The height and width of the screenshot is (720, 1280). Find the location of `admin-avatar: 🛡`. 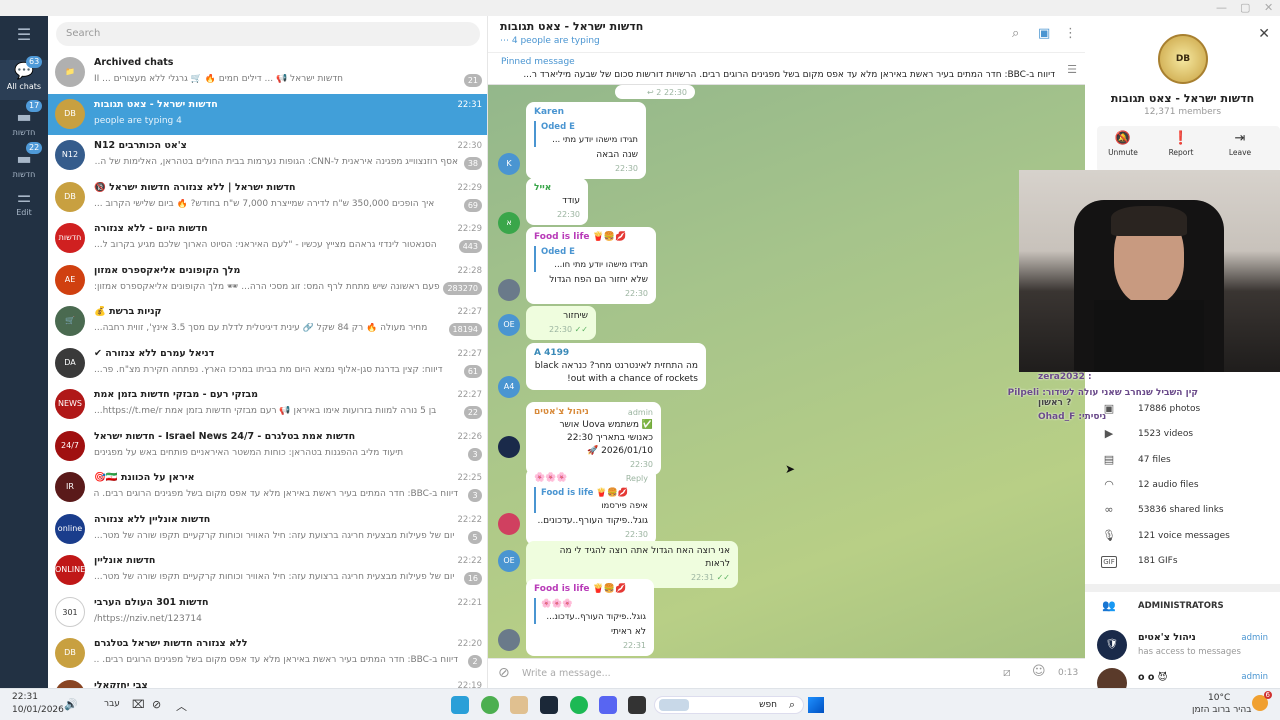

admin-avatar: 🛡 is located at coordinates (1112, 645).